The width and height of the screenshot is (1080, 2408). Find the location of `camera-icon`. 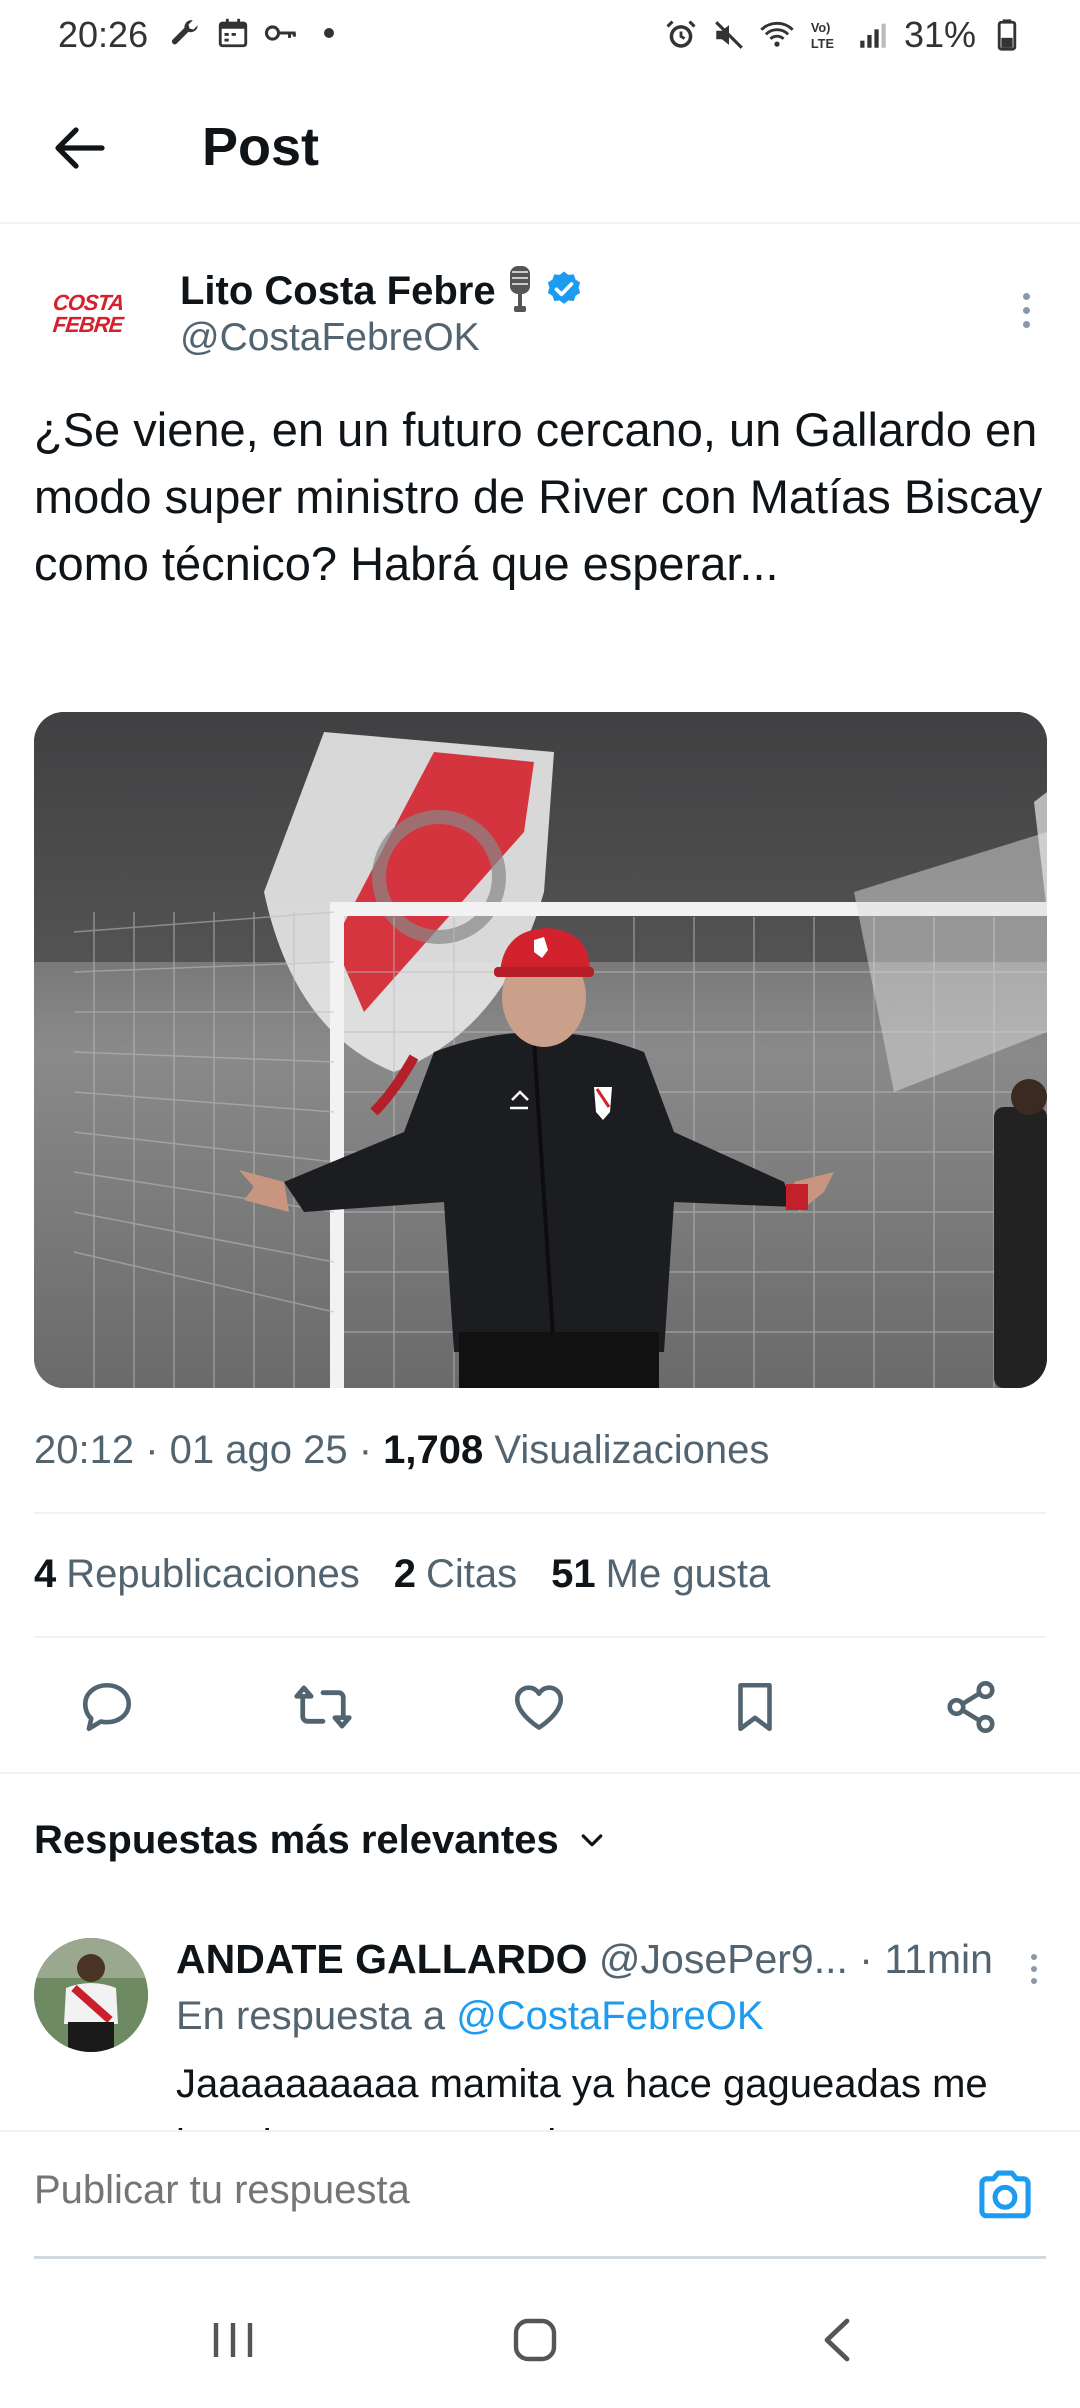

camera-icon is located at coordinates (1005, 2194).